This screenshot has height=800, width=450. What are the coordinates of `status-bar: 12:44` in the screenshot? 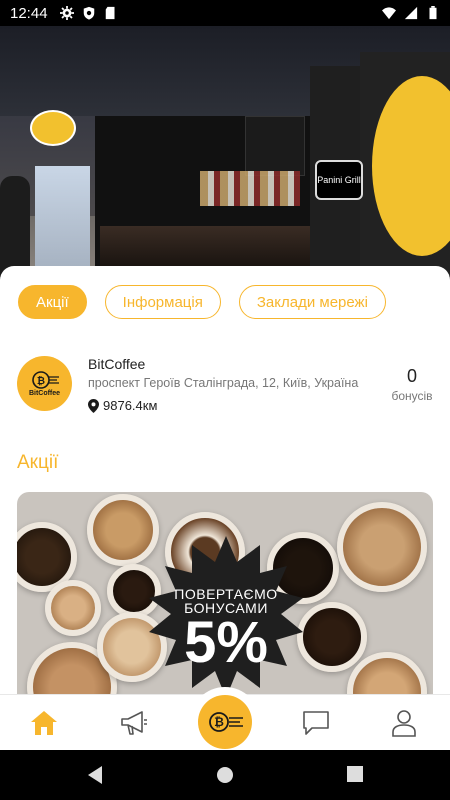 It's located at (225, 13).